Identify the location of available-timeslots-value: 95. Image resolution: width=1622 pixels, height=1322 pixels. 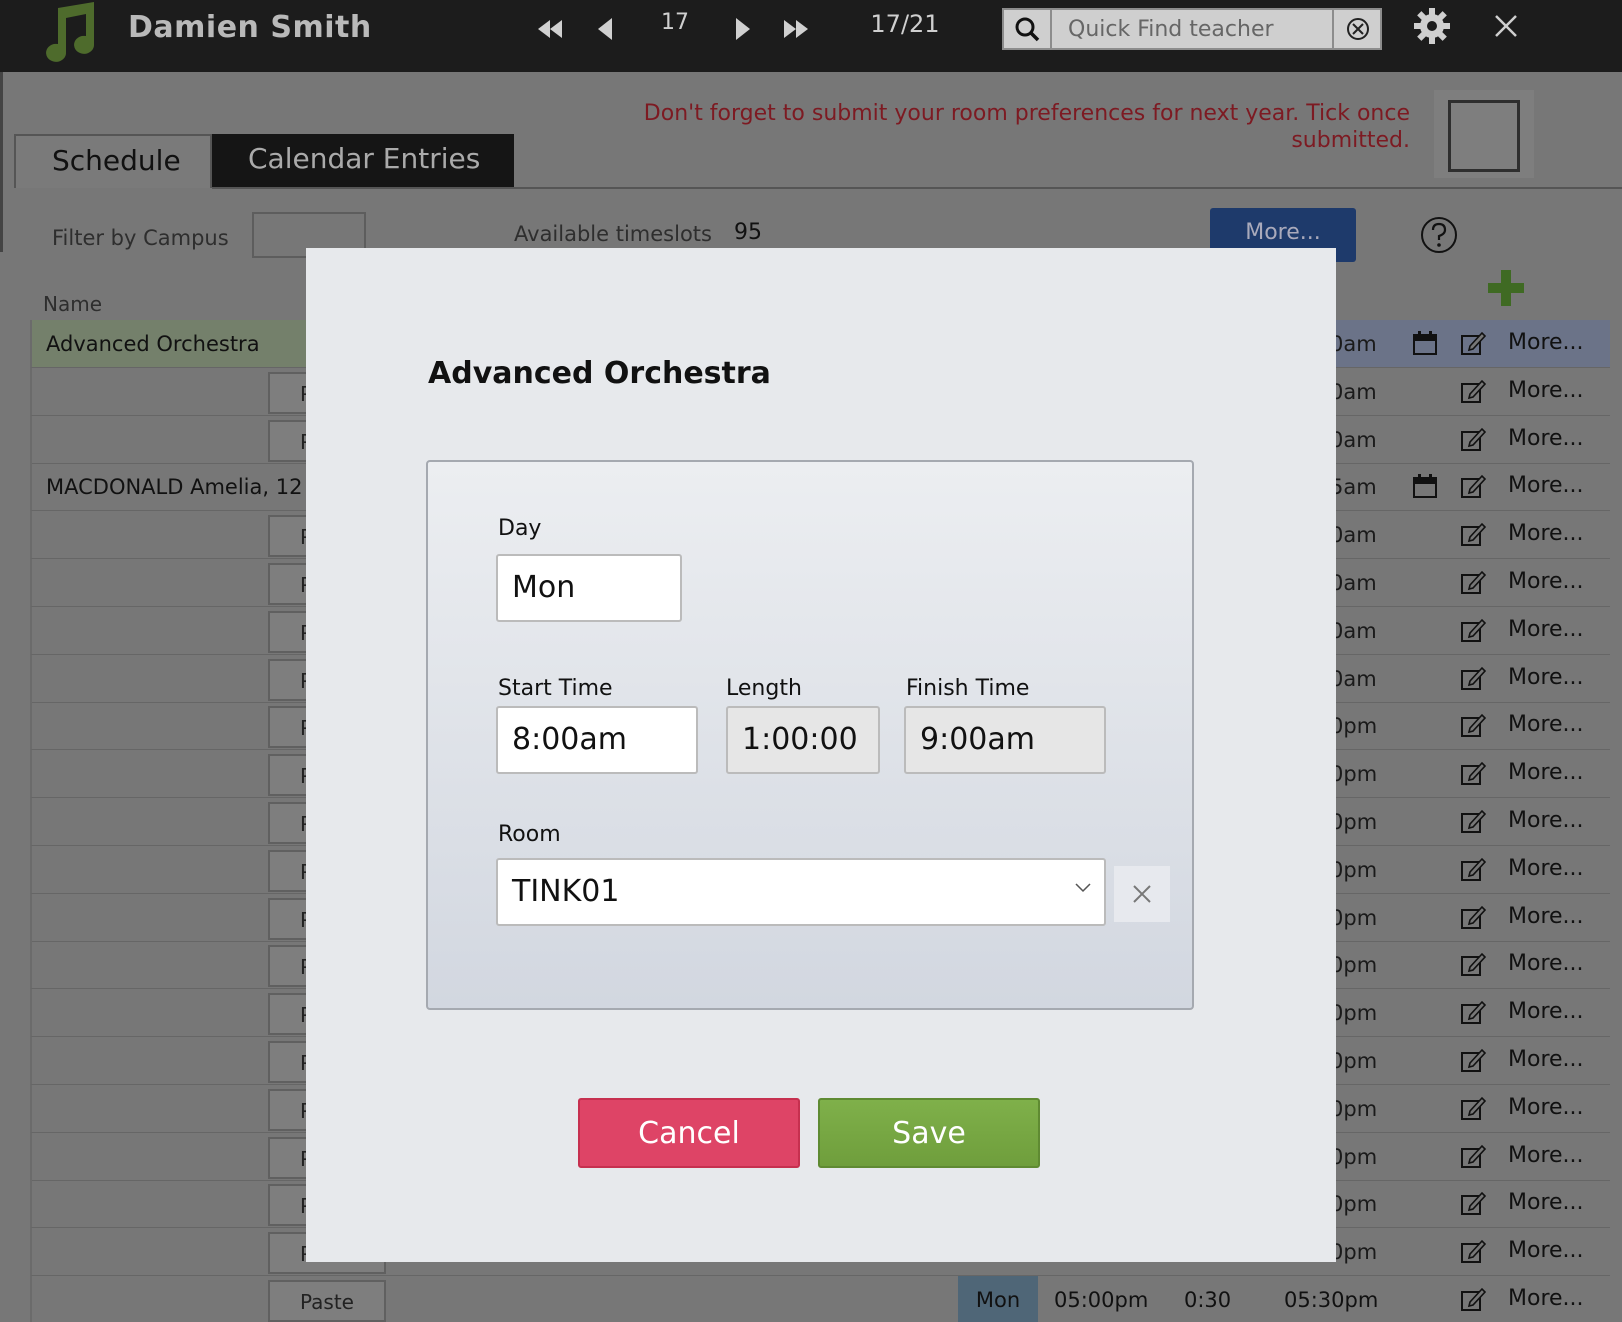
(748, 232).